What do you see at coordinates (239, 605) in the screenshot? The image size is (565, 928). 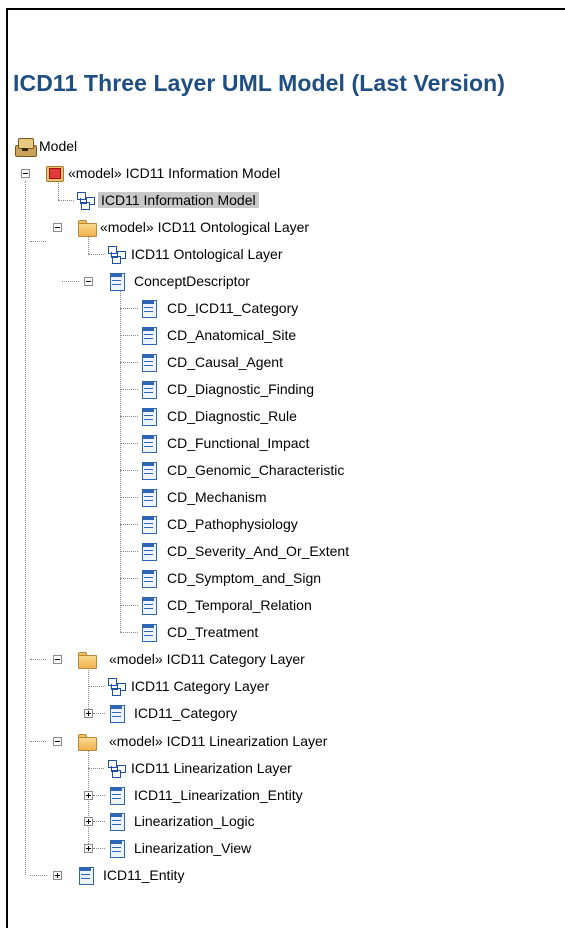 I see `tree-node-label: CD_Temporal_Relation` at bounding box center [239, 605].